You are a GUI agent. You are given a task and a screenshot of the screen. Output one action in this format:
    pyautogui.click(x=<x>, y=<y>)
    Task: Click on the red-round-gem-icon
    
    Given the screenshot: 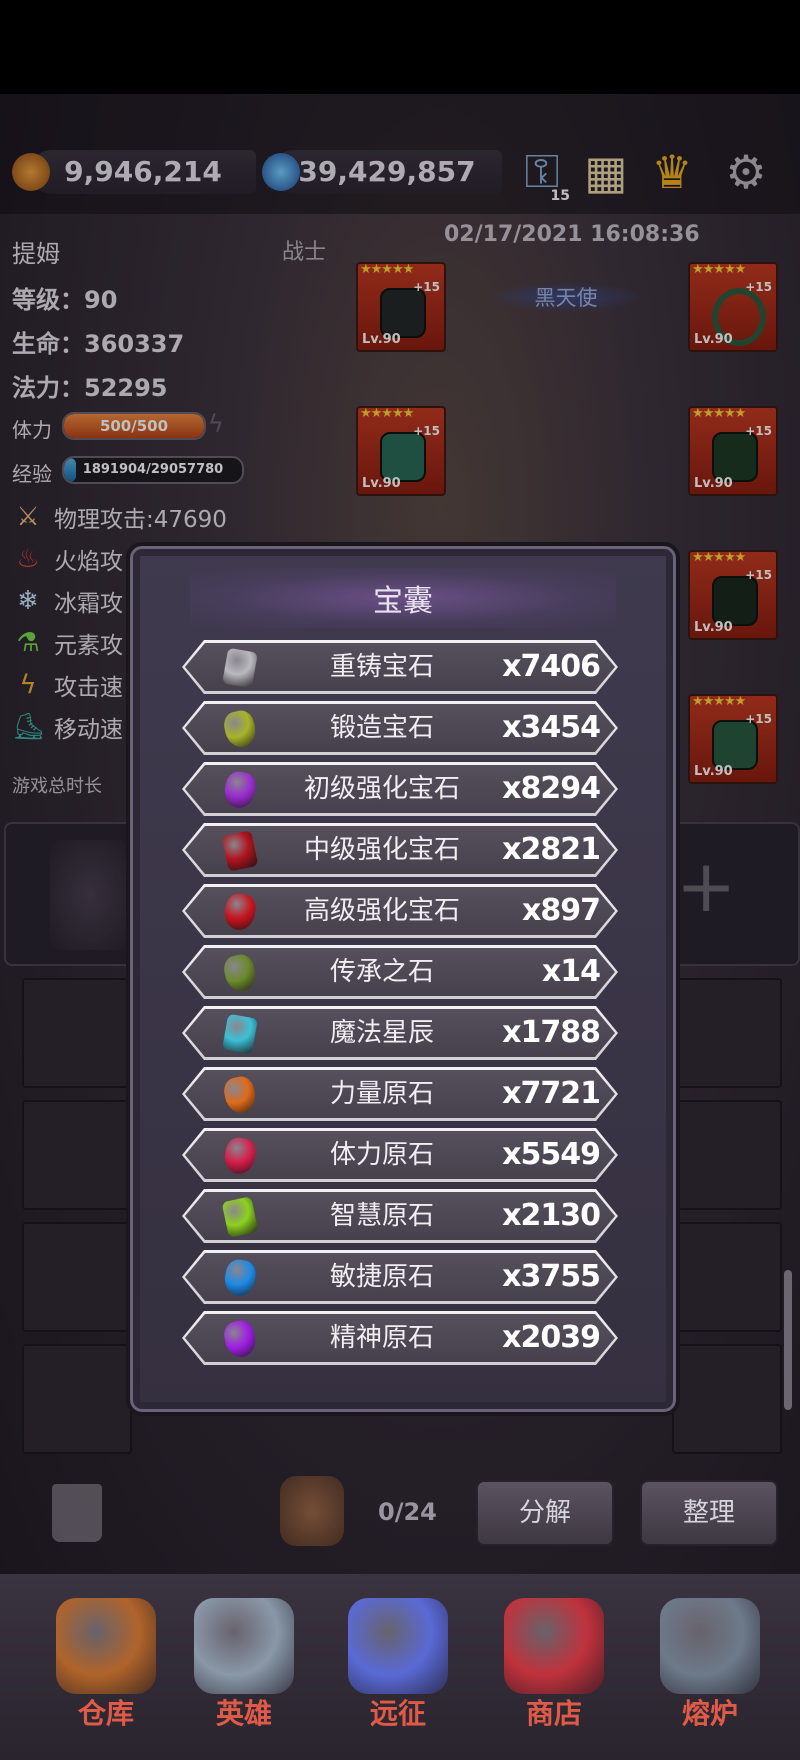 What is the action you would take?
    pyautogui.click(x=240, y=912)
    